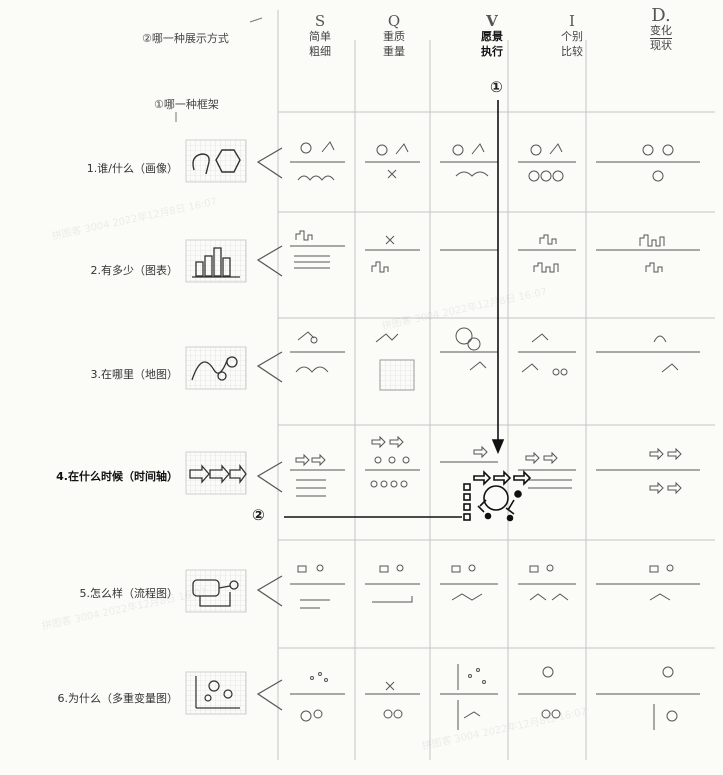 The height and width of the screenshot is (775, 723). I want to click on marker-two: ②, so click(258, 515).